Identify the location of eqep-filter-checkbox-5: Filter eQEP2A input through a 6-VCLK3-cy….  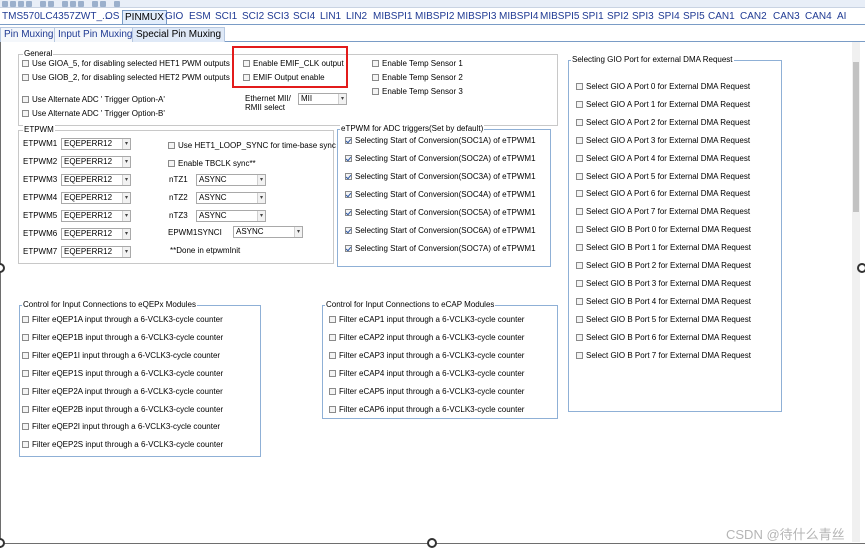
(122, 392).